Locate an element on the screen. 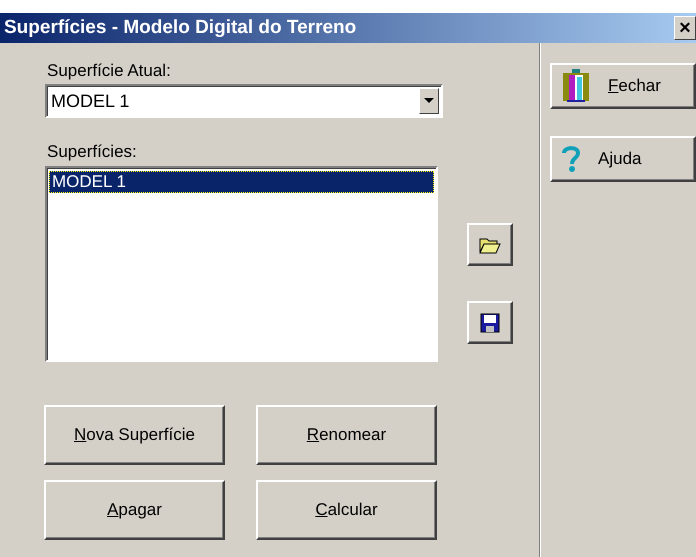  caret-icon is located at coordinates (429, 101).